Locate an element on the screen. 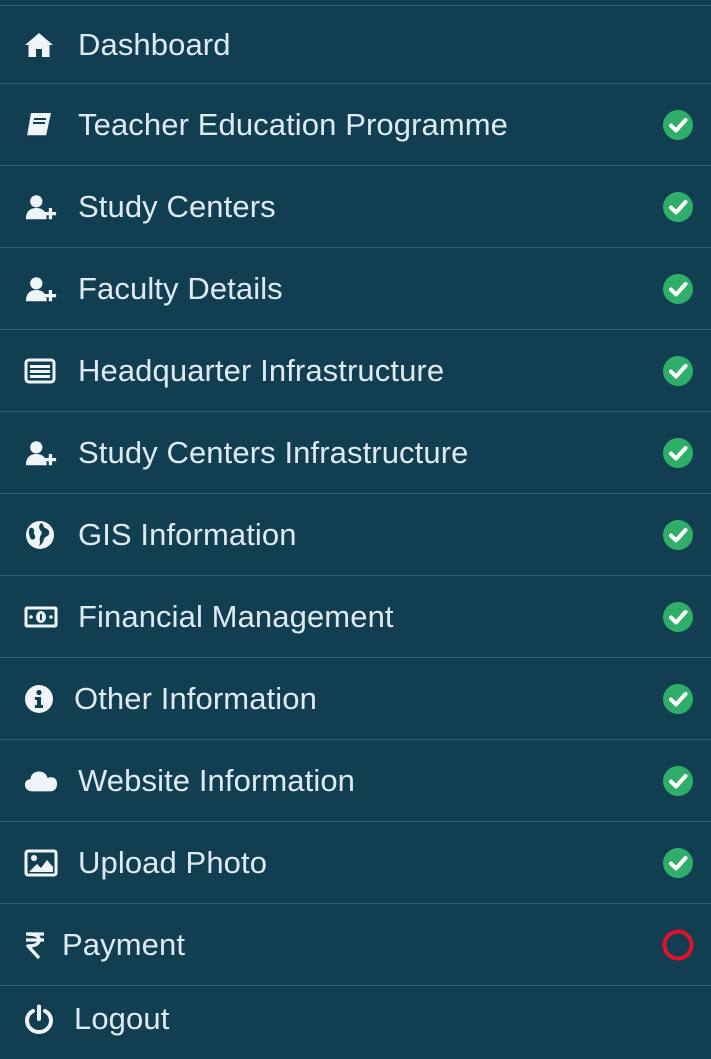  sidebar-item-study-centers-infrastructure: Study Centers Infrastructure is located at coordinates (355, 453).